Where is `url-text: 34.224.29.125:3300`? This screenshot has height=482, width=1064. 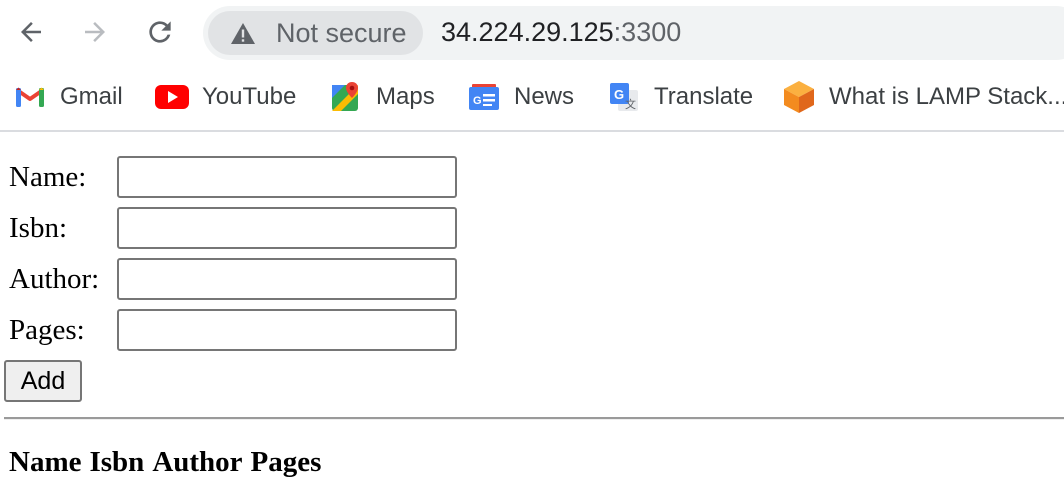 url-text: 34.224.29.125:3300 is located at coordinates (561, 32).